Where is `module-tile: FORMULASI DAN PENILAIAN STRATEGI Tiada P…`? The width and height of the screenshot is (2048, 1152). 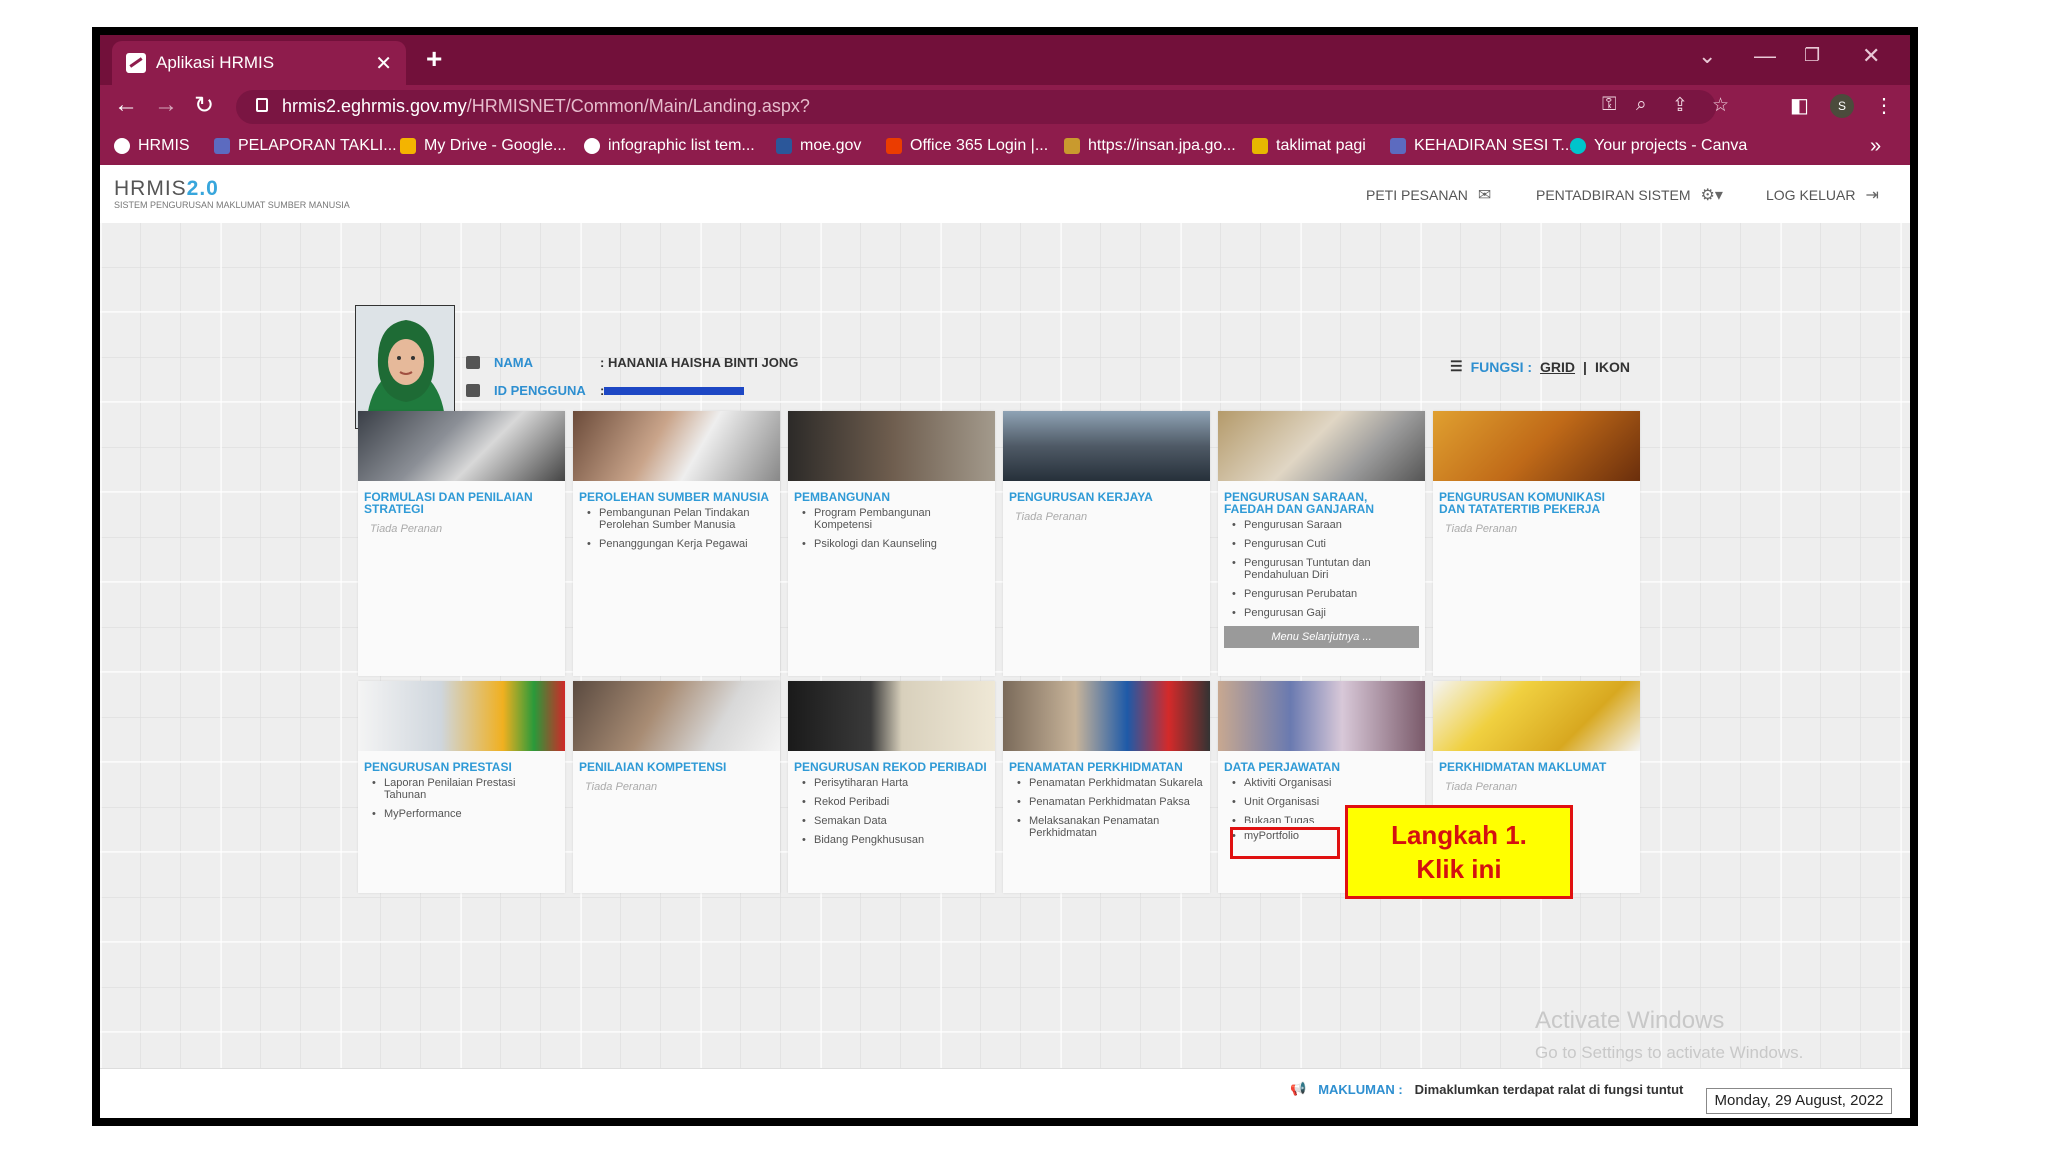 module-tile: FORMULASI DAN PENILAIAN STRATEGI Tiada P… is located at coordinates (461, 543).